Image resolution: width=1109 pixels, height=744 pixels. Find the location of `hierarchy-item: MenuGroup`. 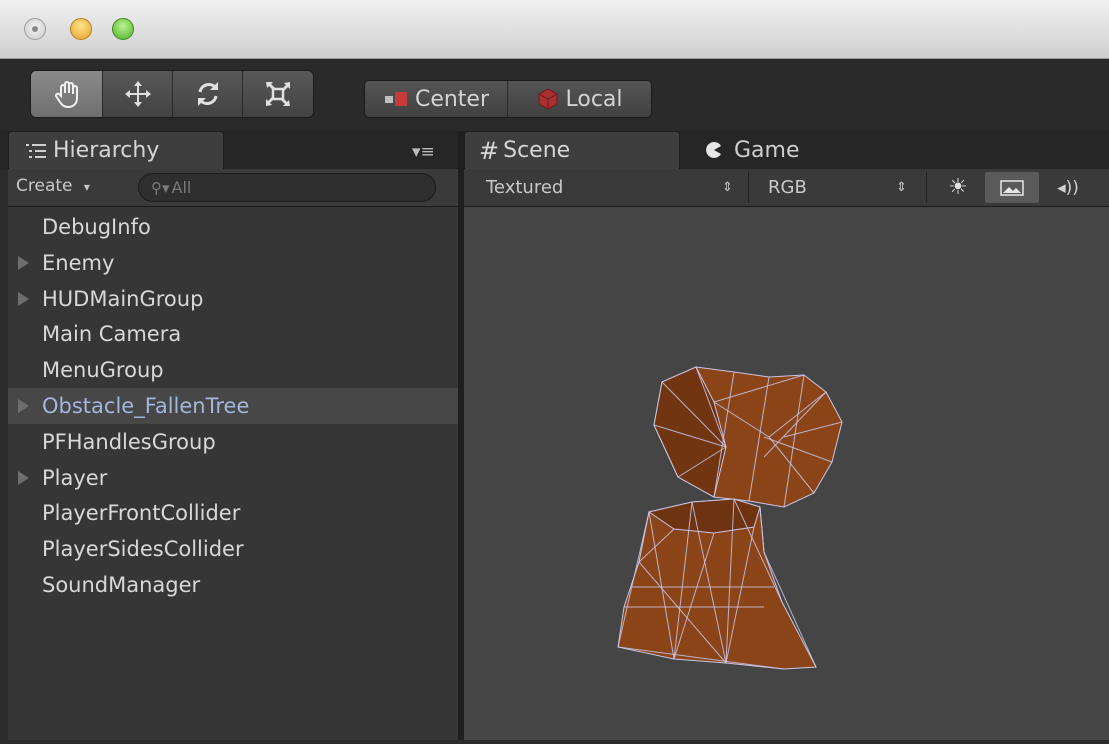

hierarchy-item: MenuGroup is located at coordinates (233, 370).